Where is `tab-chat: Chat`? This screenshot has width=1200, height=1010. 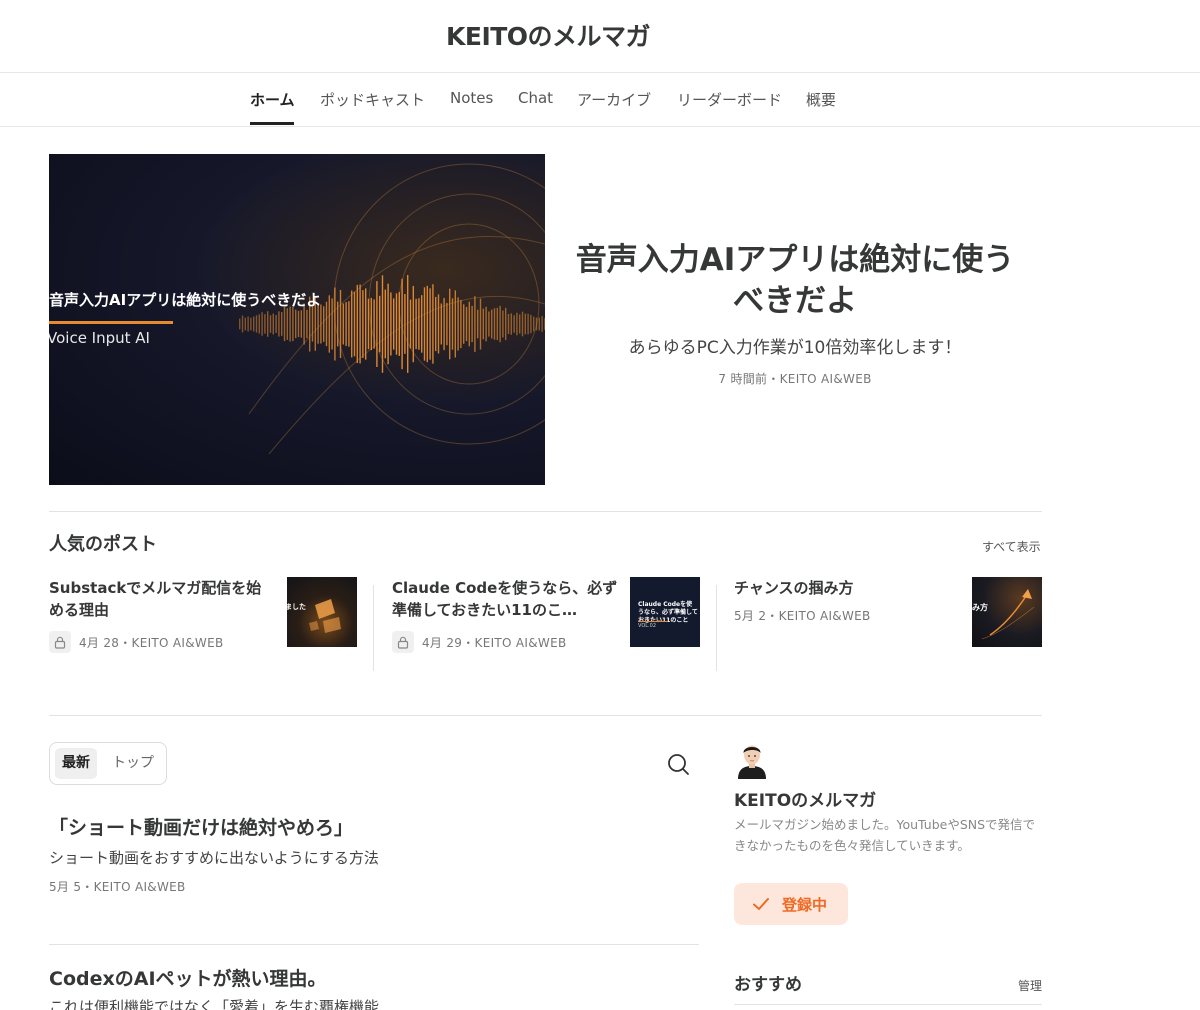
tab-chat: Chat is located at coordinates (535, 98).